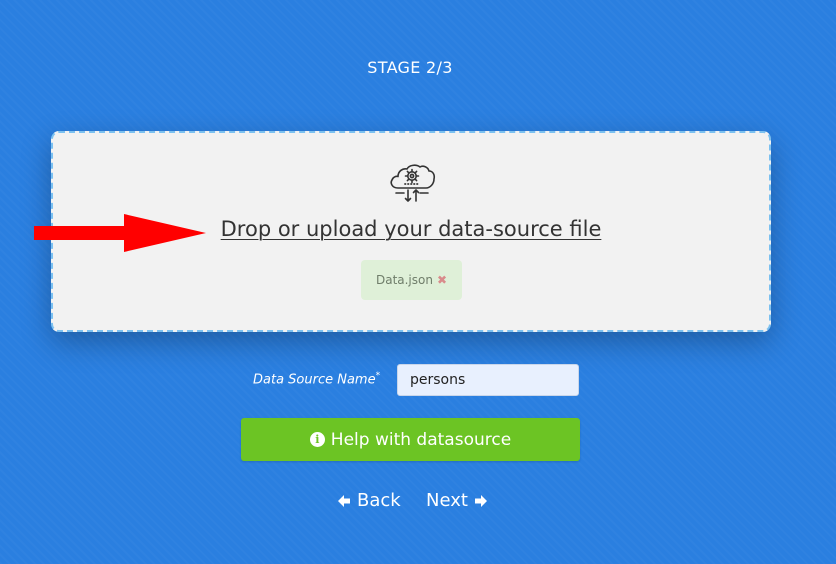 The width and height of the screenshot is (836, 564). I want to click on datasource-name-label: Data Source Name*, so click(317, 379).